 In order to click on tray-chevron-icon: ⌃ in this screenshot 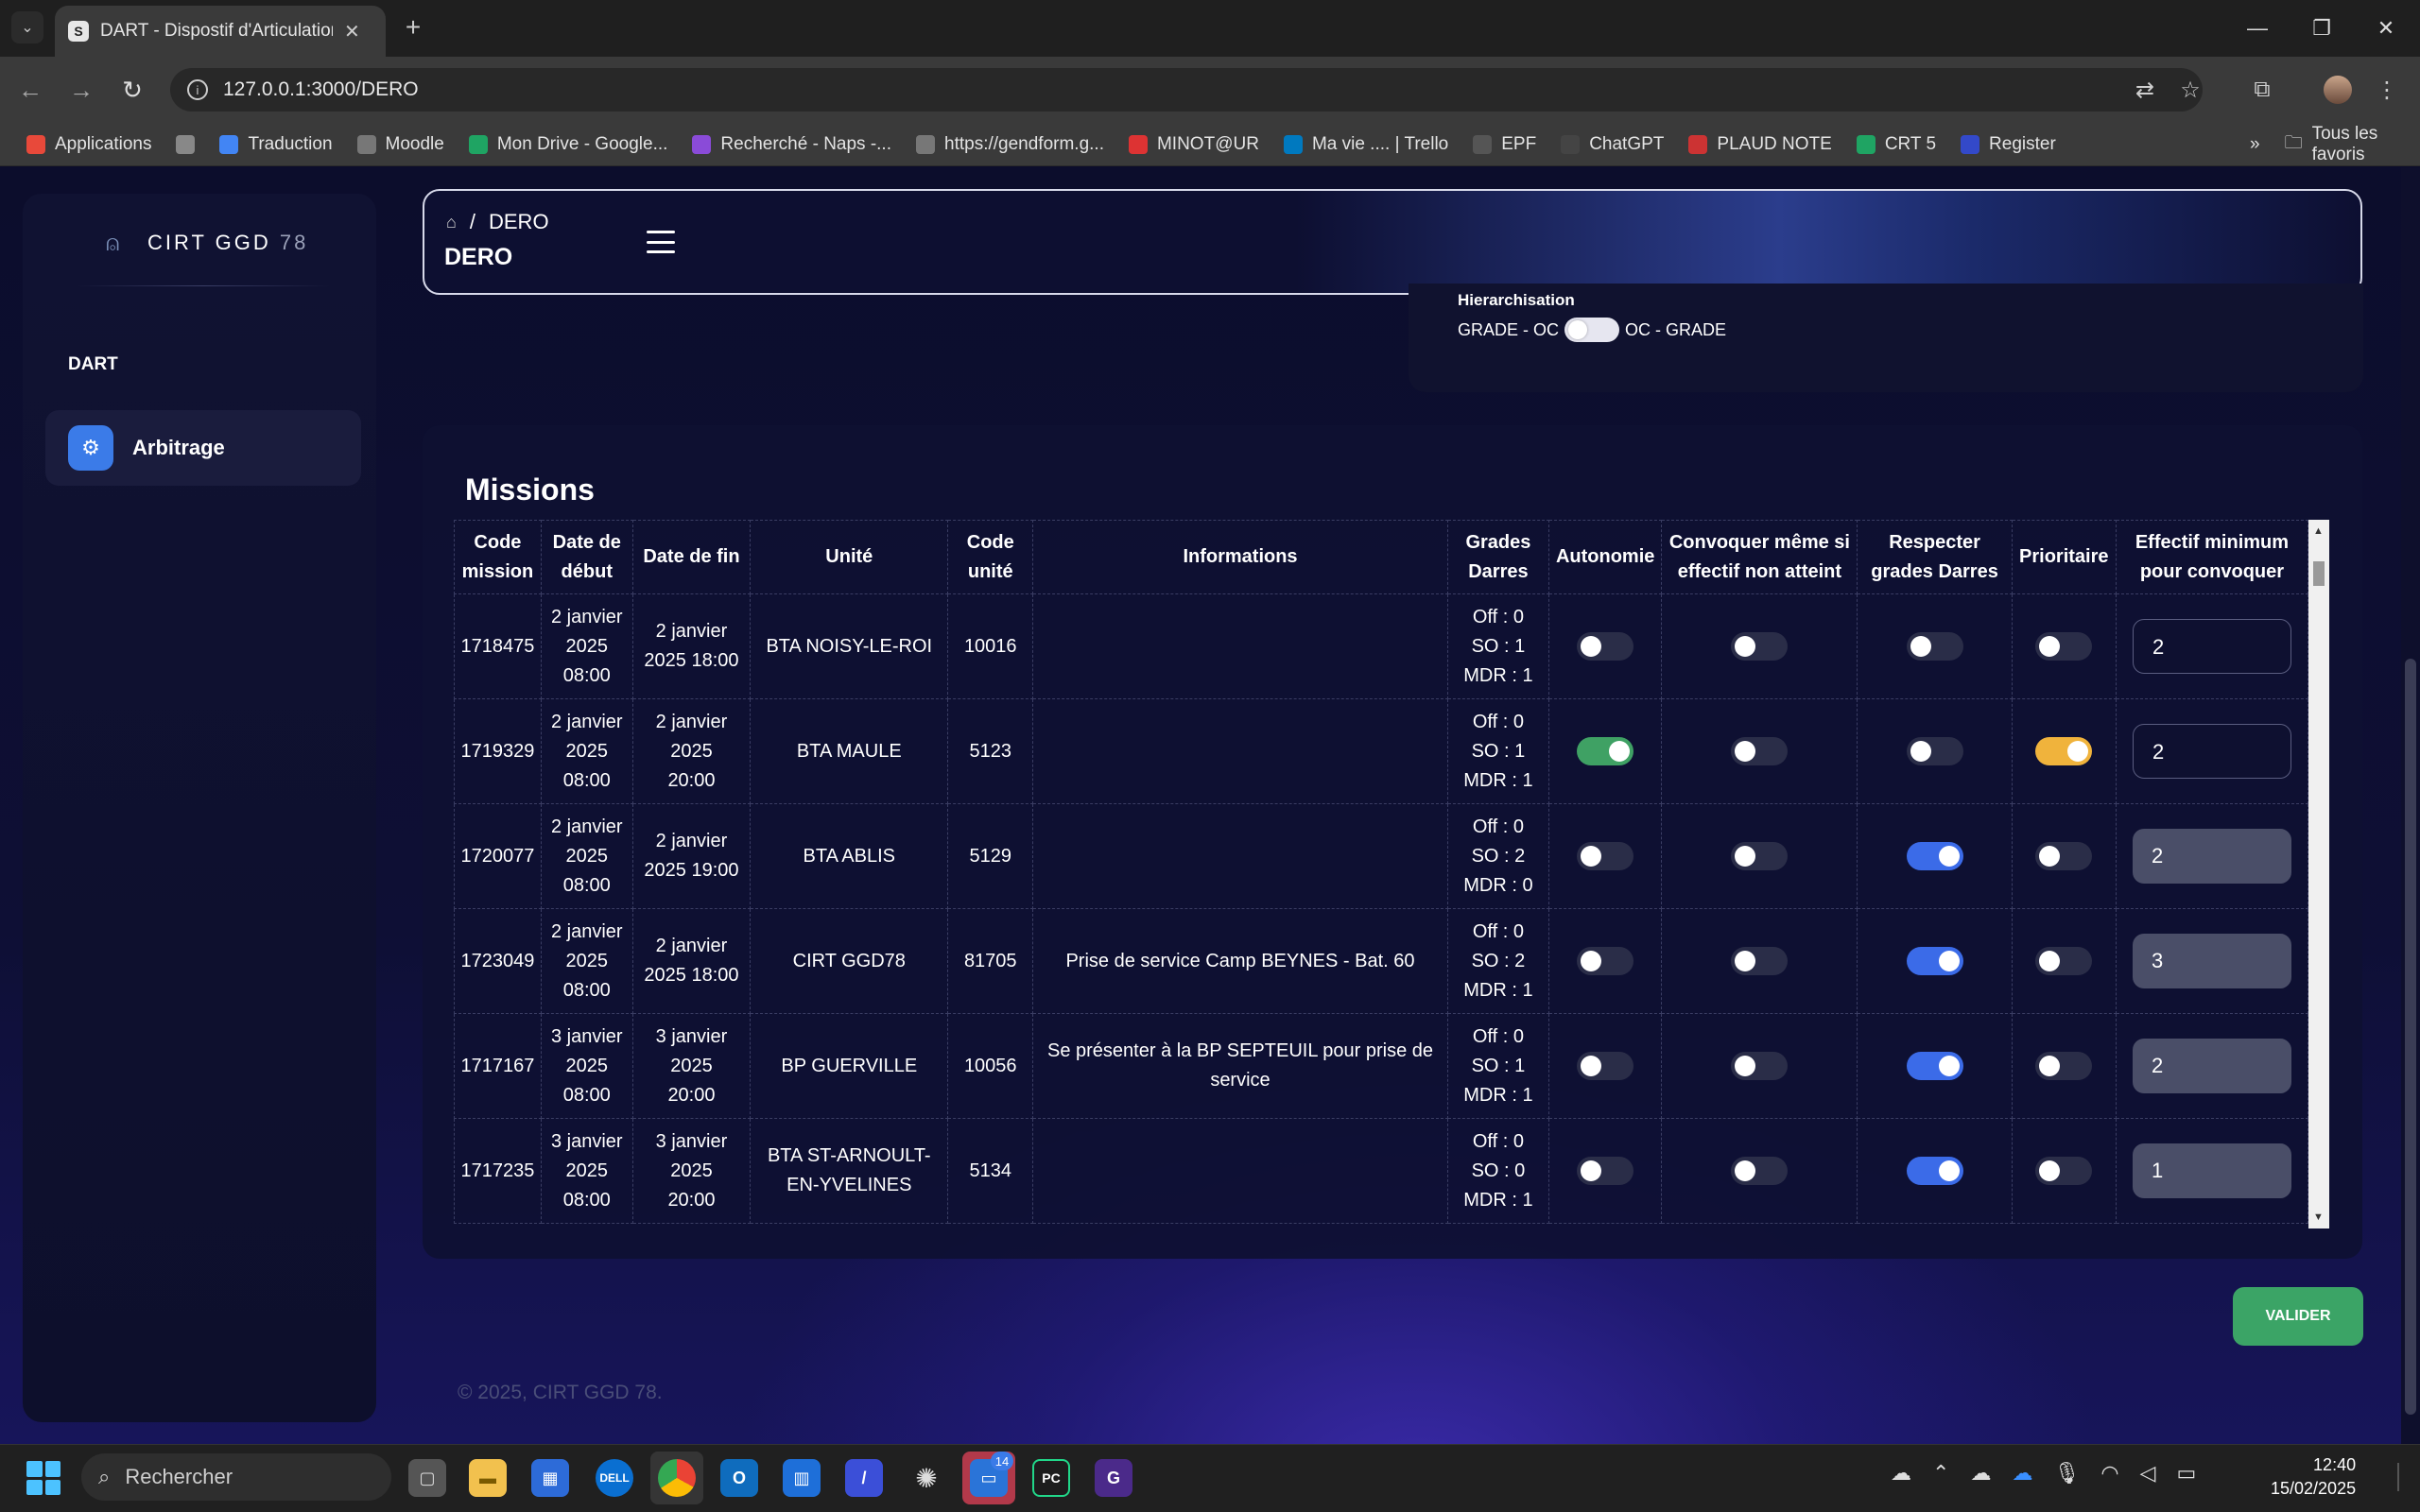, I will do `click(1940, 1473)`.